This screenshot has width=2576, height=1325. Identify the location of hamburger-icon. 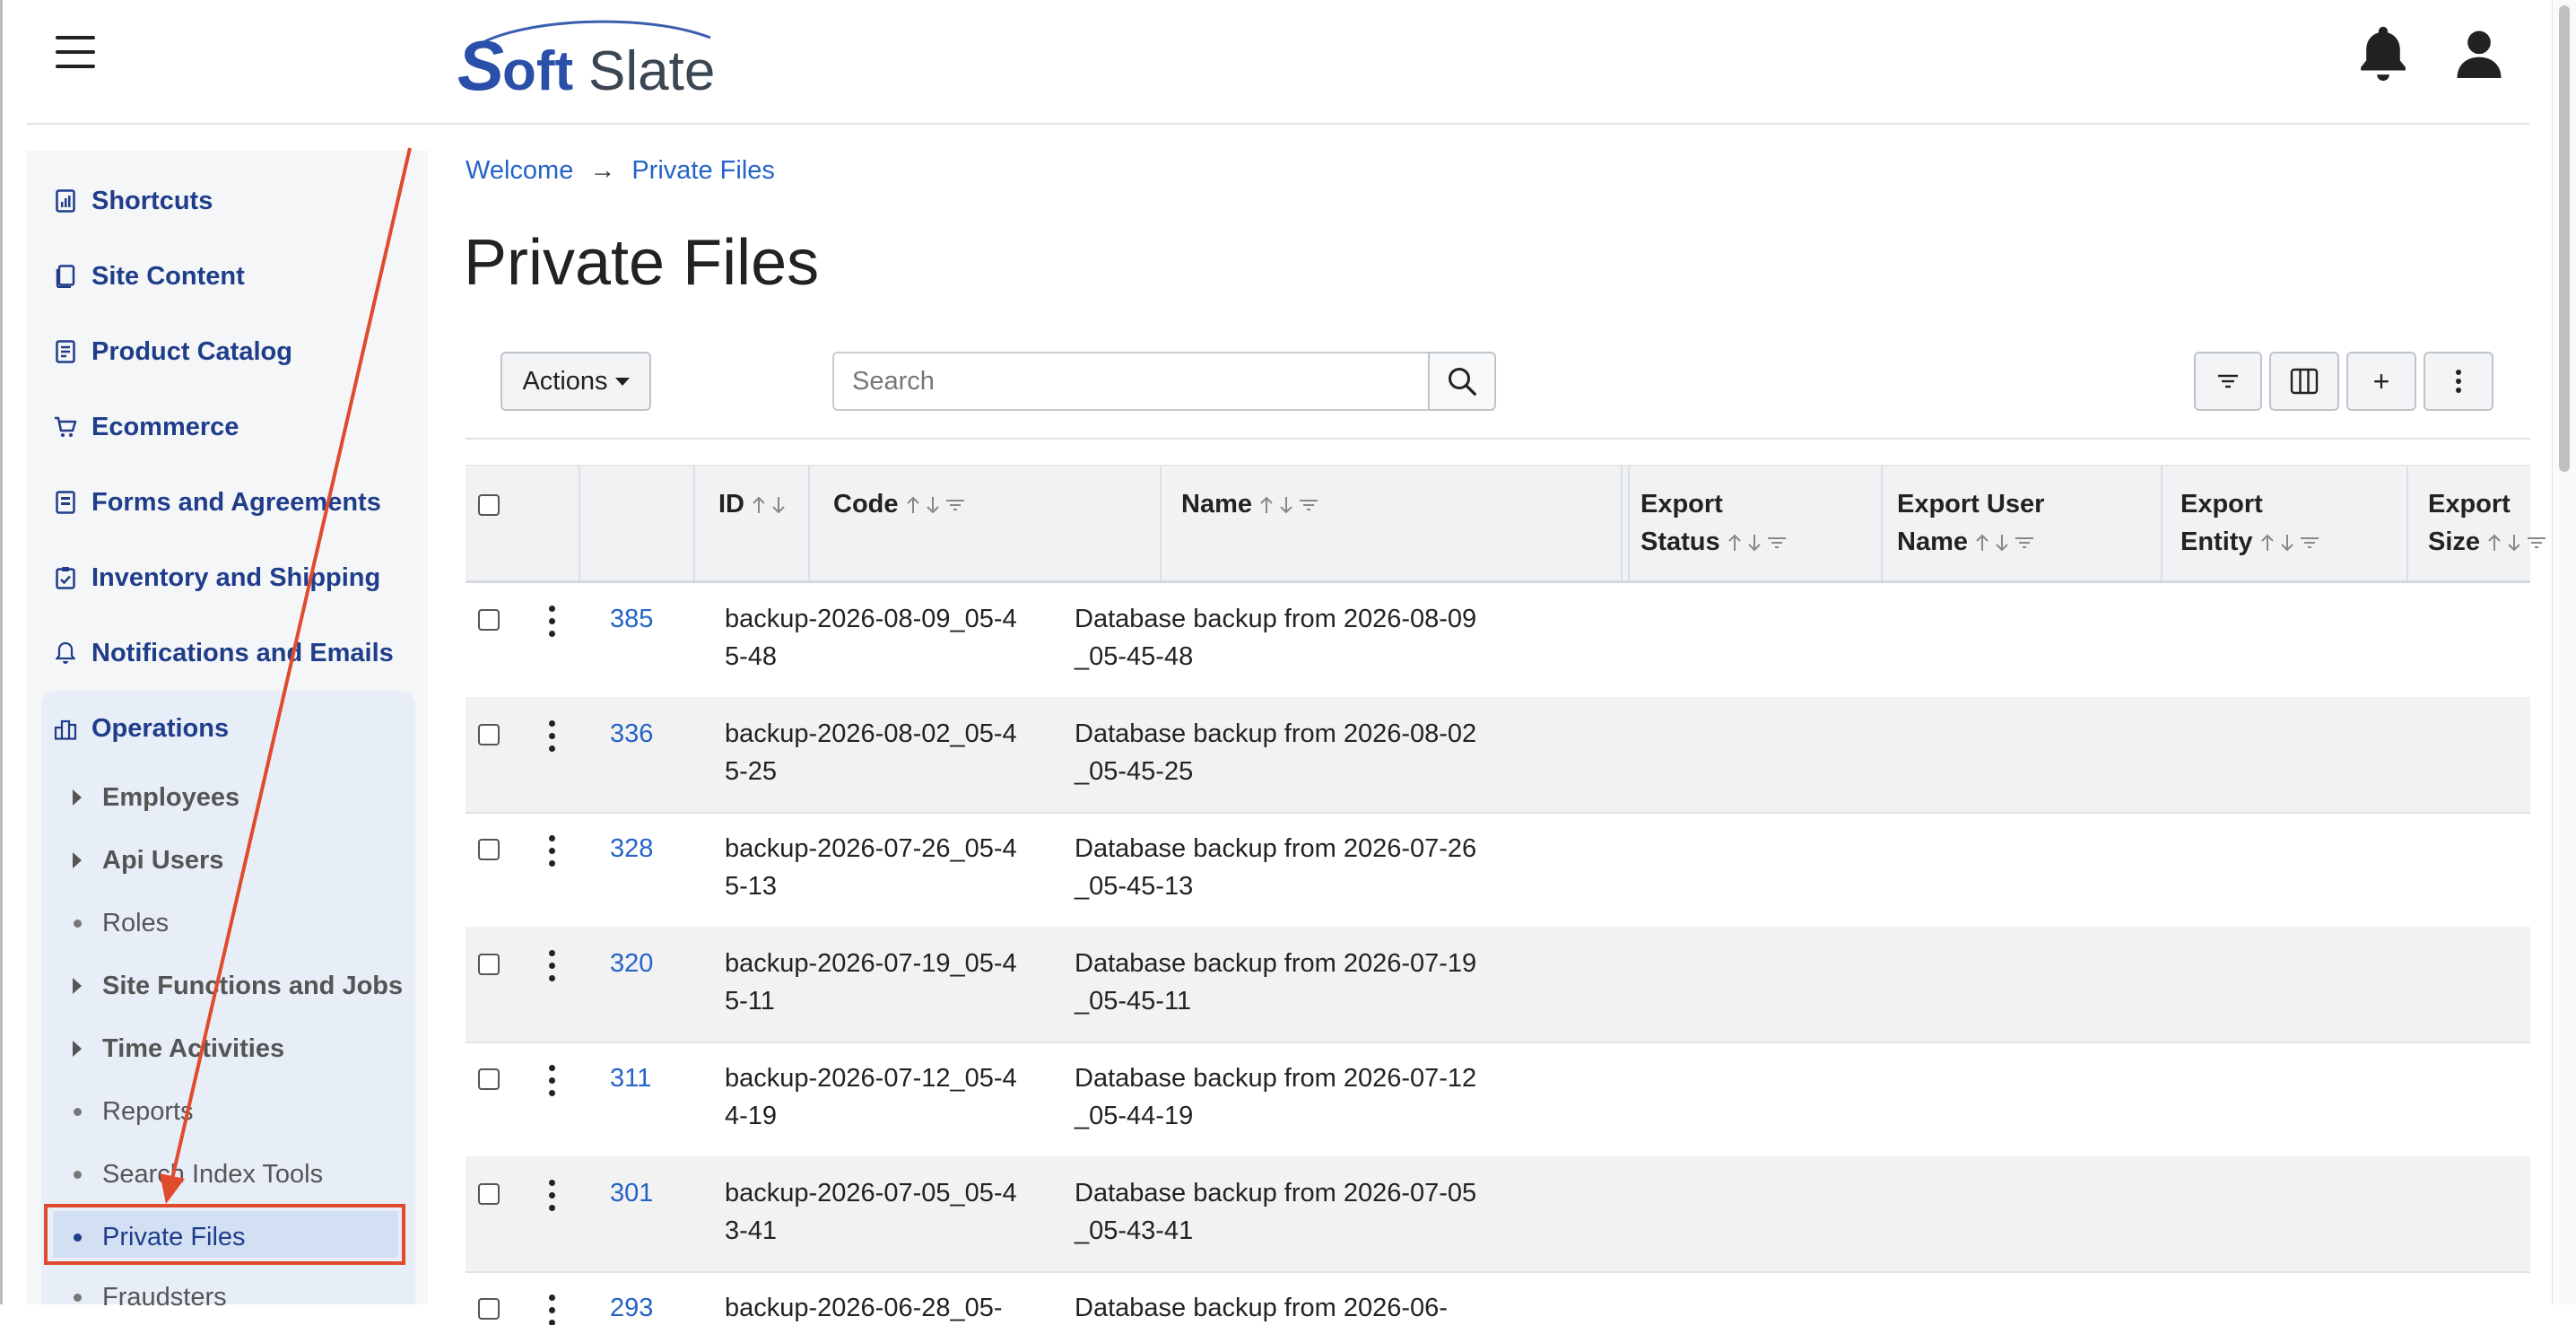
(75, 52).